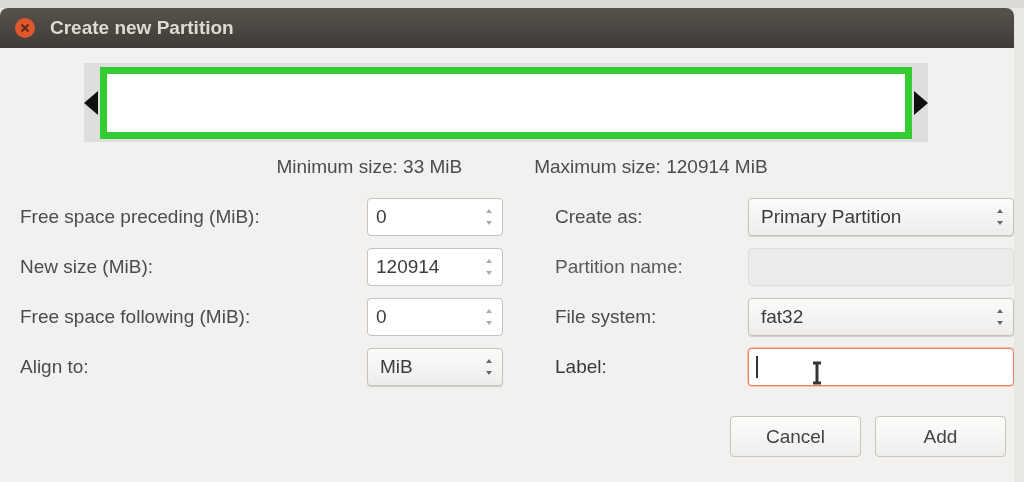  What do you see at coordinates (940, 436) in the screenshot?
I see `add-button: Add` at bounding box center [940, 436].